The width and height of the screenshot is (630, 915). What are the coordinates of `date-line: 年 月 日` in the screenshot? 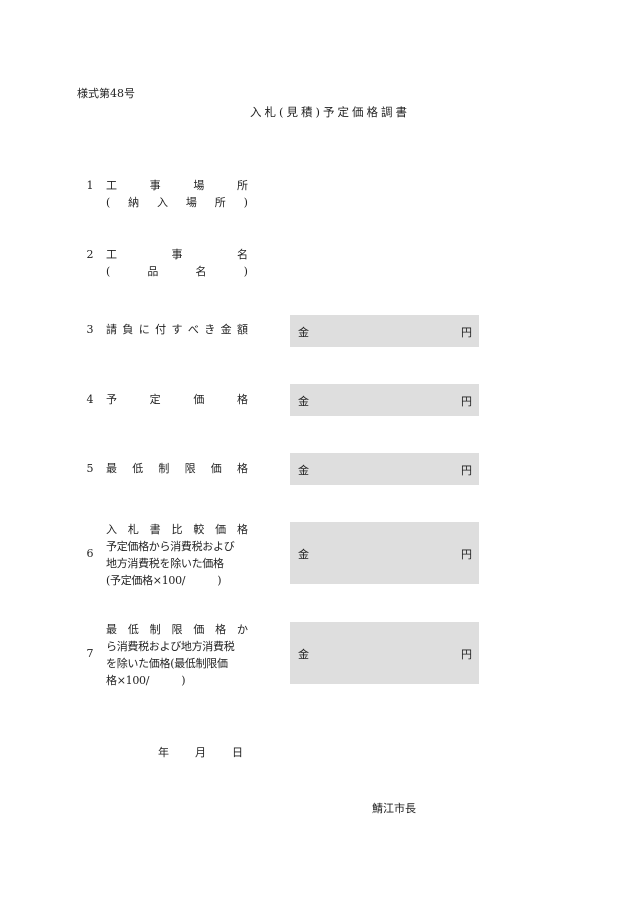 It's located at (200, 752).